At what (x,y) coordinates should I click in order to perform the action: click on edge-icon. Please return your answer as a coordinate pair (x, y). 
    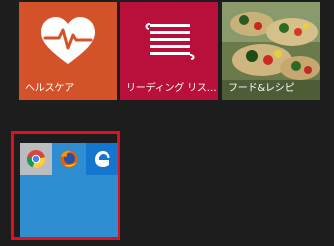
    Looking at the image, I should click on (102, 159).